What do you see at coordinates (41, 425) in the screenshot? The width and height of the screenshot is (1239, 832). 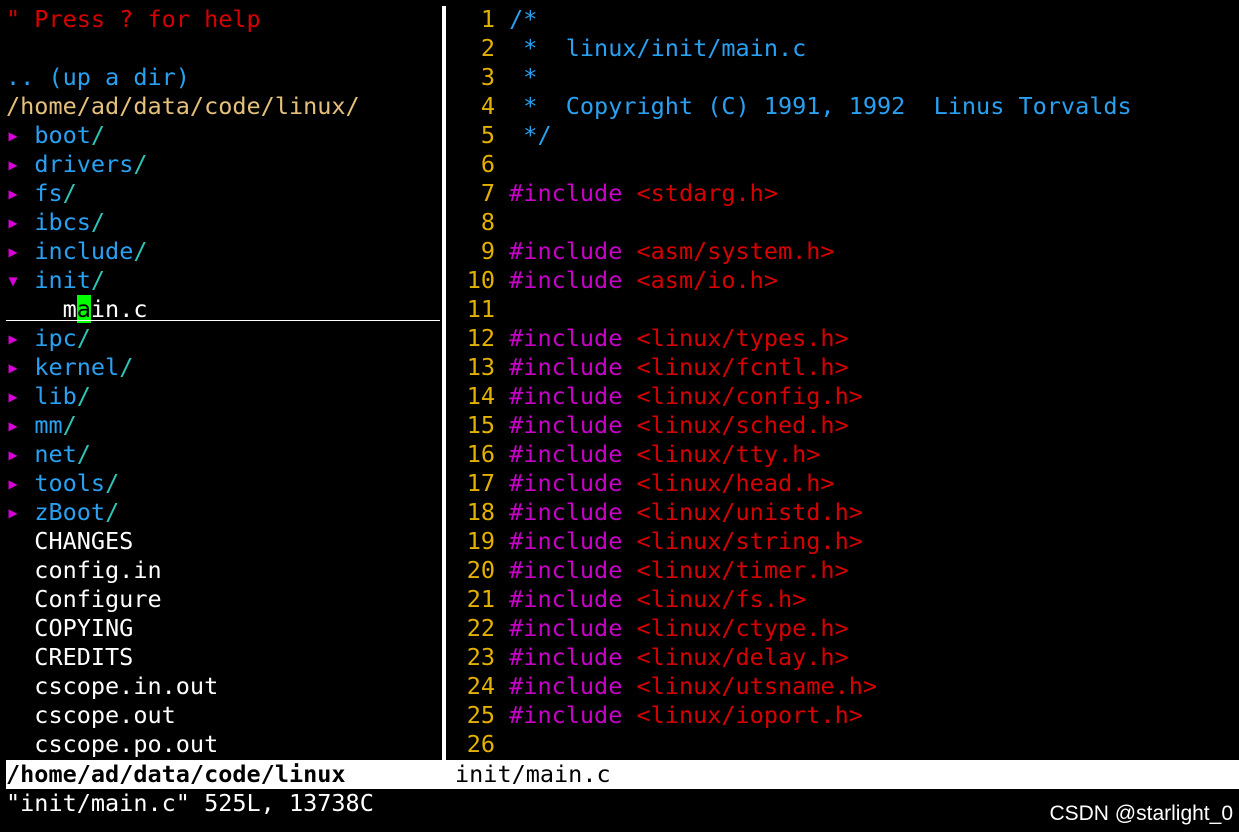 I see `tree-dir-mm: ▸ mm/` at bounding box center [41, 425].